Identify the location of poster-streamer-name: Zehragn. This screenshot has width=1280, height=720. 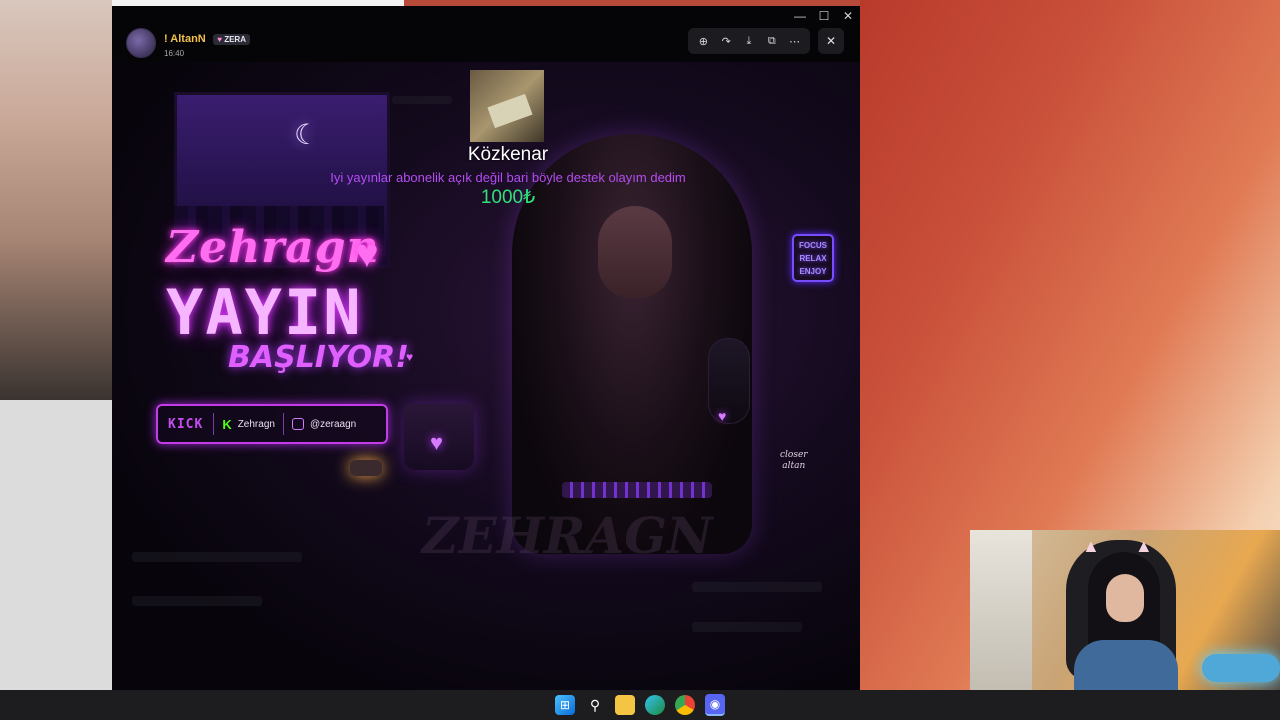
(273, 247).